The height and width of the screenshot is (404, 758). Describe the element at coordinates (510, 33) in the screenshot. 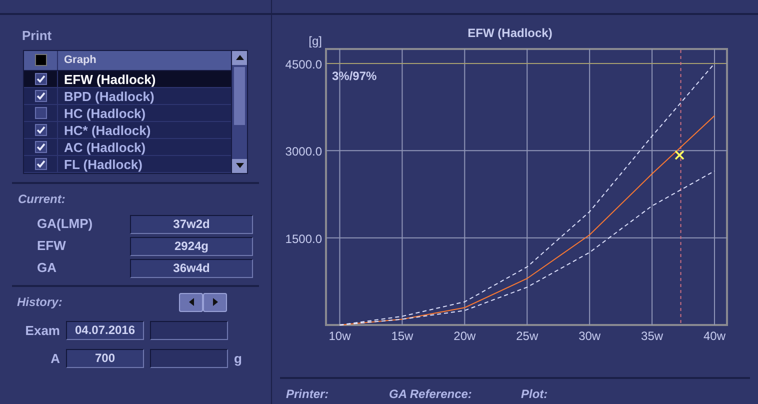

I see `chart-title: EFW (Hadlock)` at that location.